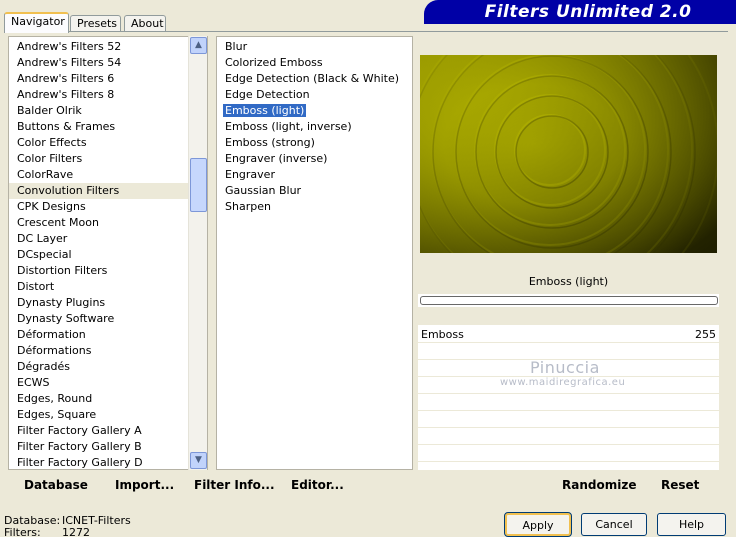  What do you see at coordinates (108, 47) in the screenshot?
I see `category-item: Andrew's Filters 52` at bounding box center [108, 47].